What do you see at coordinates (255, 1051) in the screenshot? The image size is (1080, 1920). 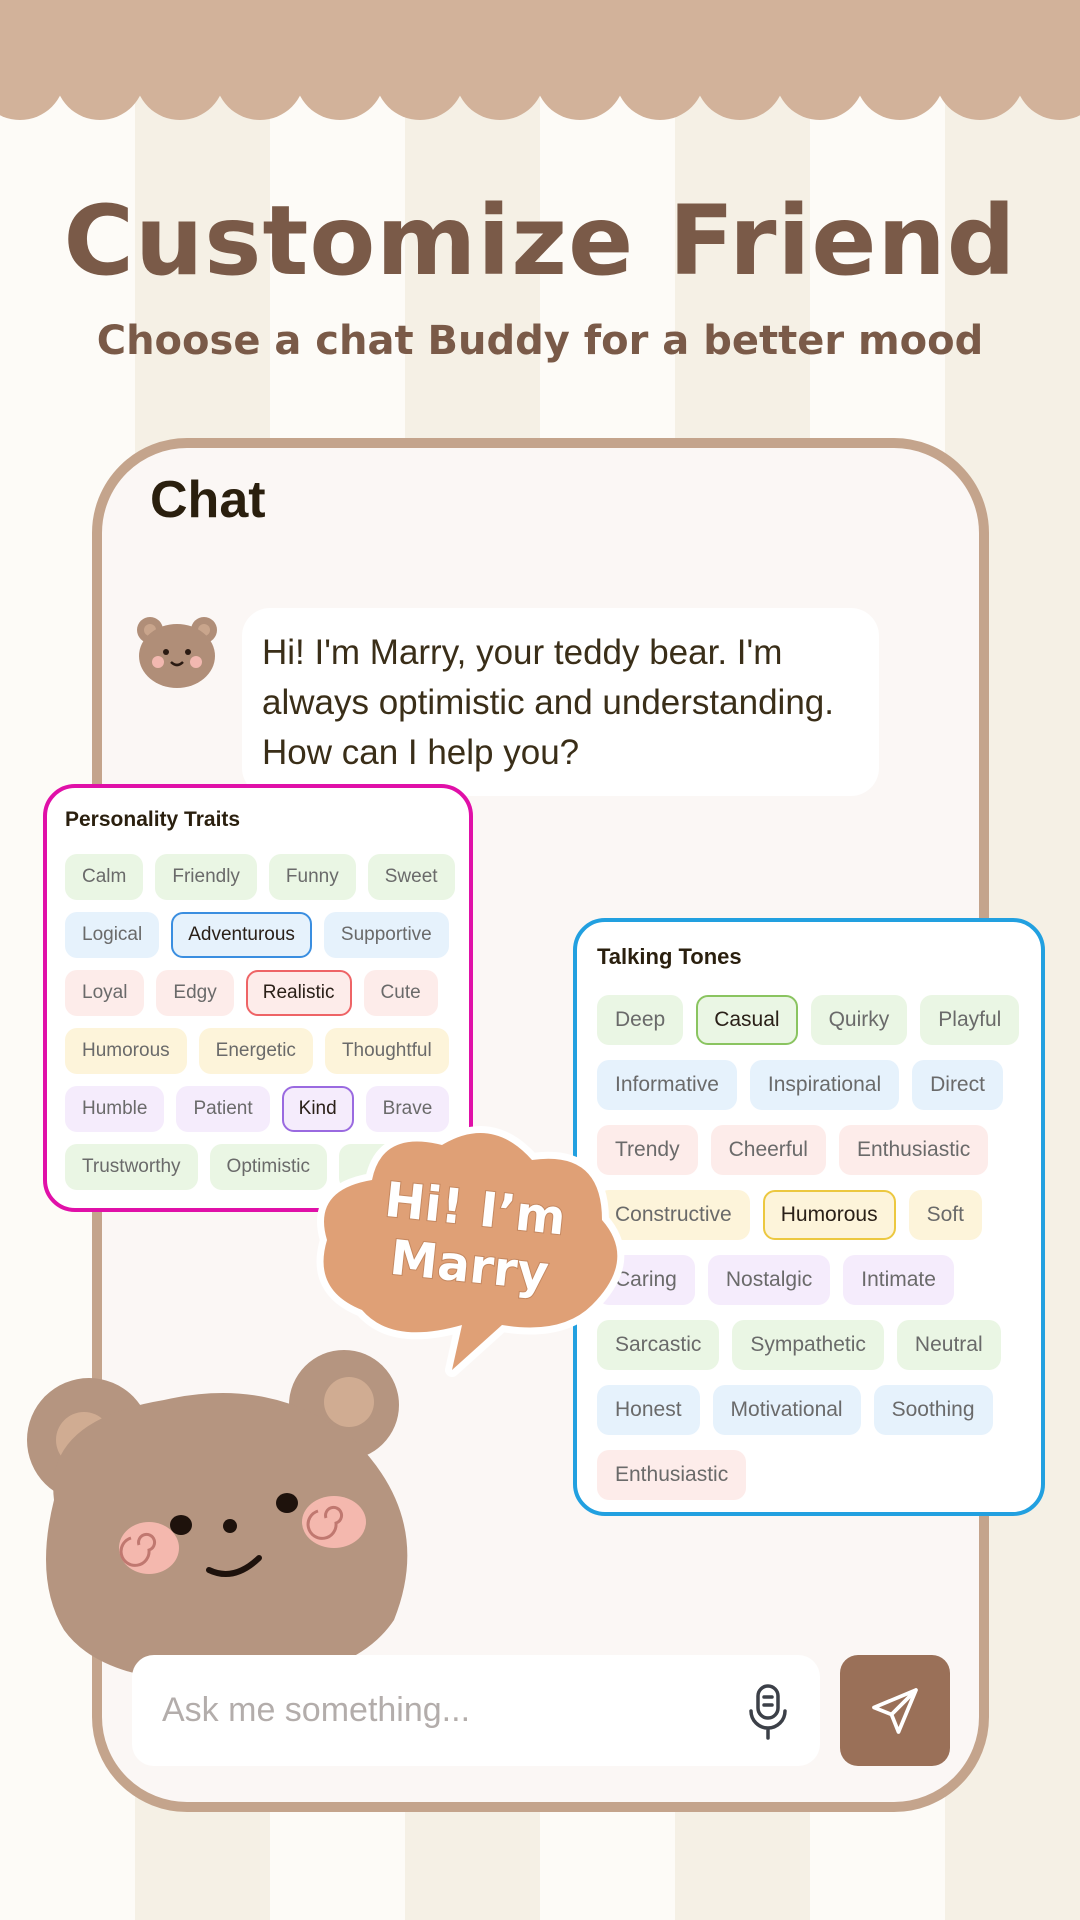 I see `personality-trait-chip: Energetic` at bounding box center [255, 1051].